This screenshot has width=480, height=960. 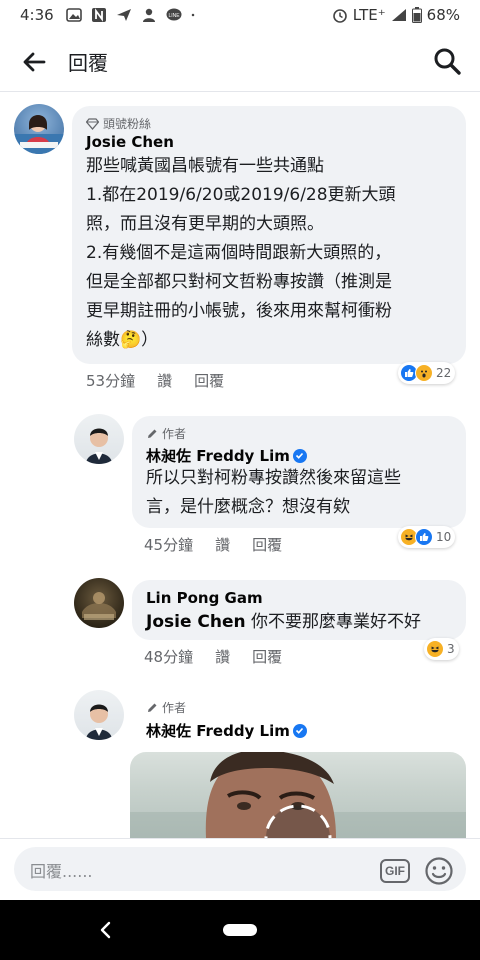 What do you see at coordinates (395, 871) in the screenshot?
I see `gif-button: GIF` at bounding box center [395, 871].